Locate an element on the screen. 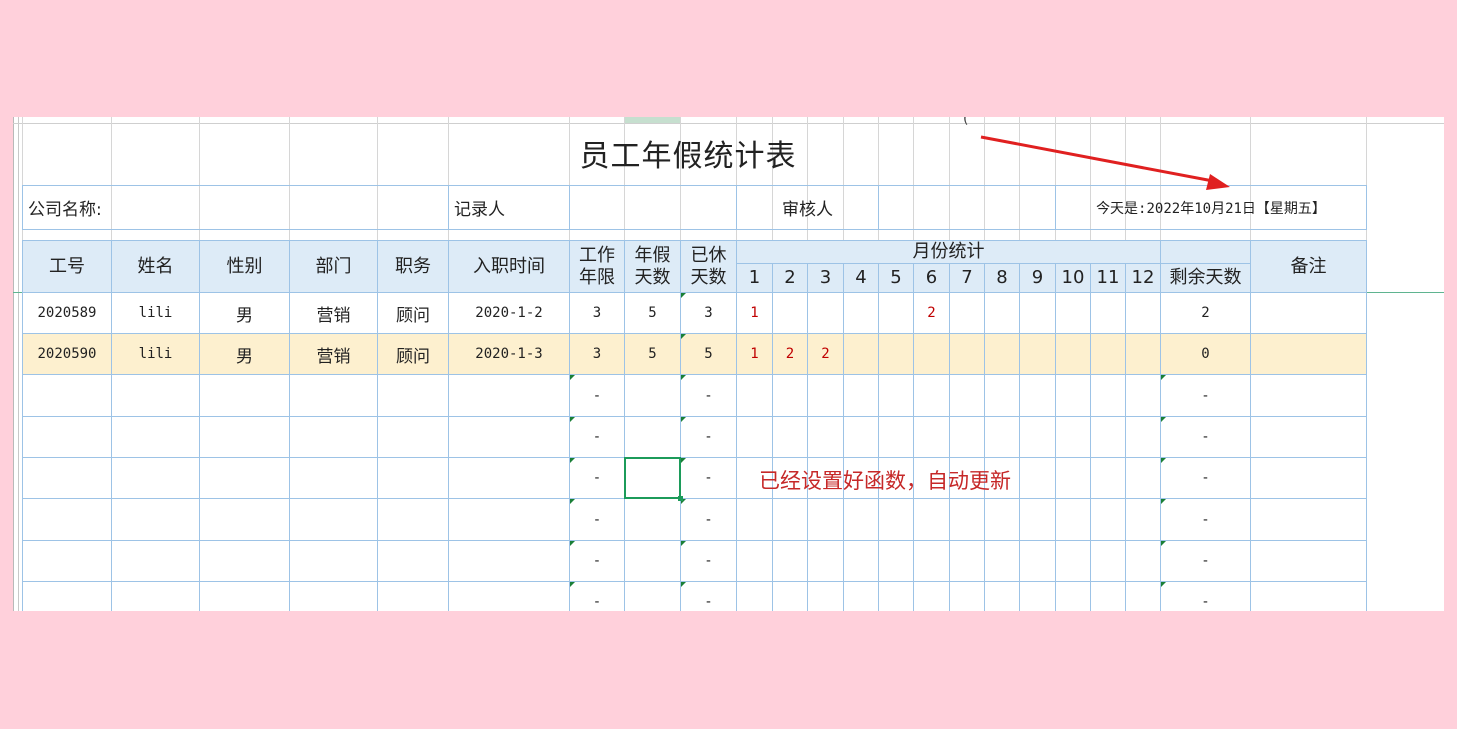 Image resolution: width=1457 pixels, height=729 pixels. arrow-head is located at coordinates (1218, 182).